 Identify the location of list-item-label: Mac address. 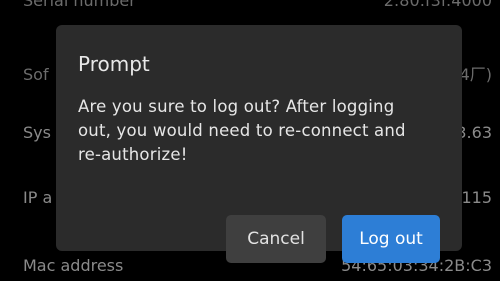
(73, 265).